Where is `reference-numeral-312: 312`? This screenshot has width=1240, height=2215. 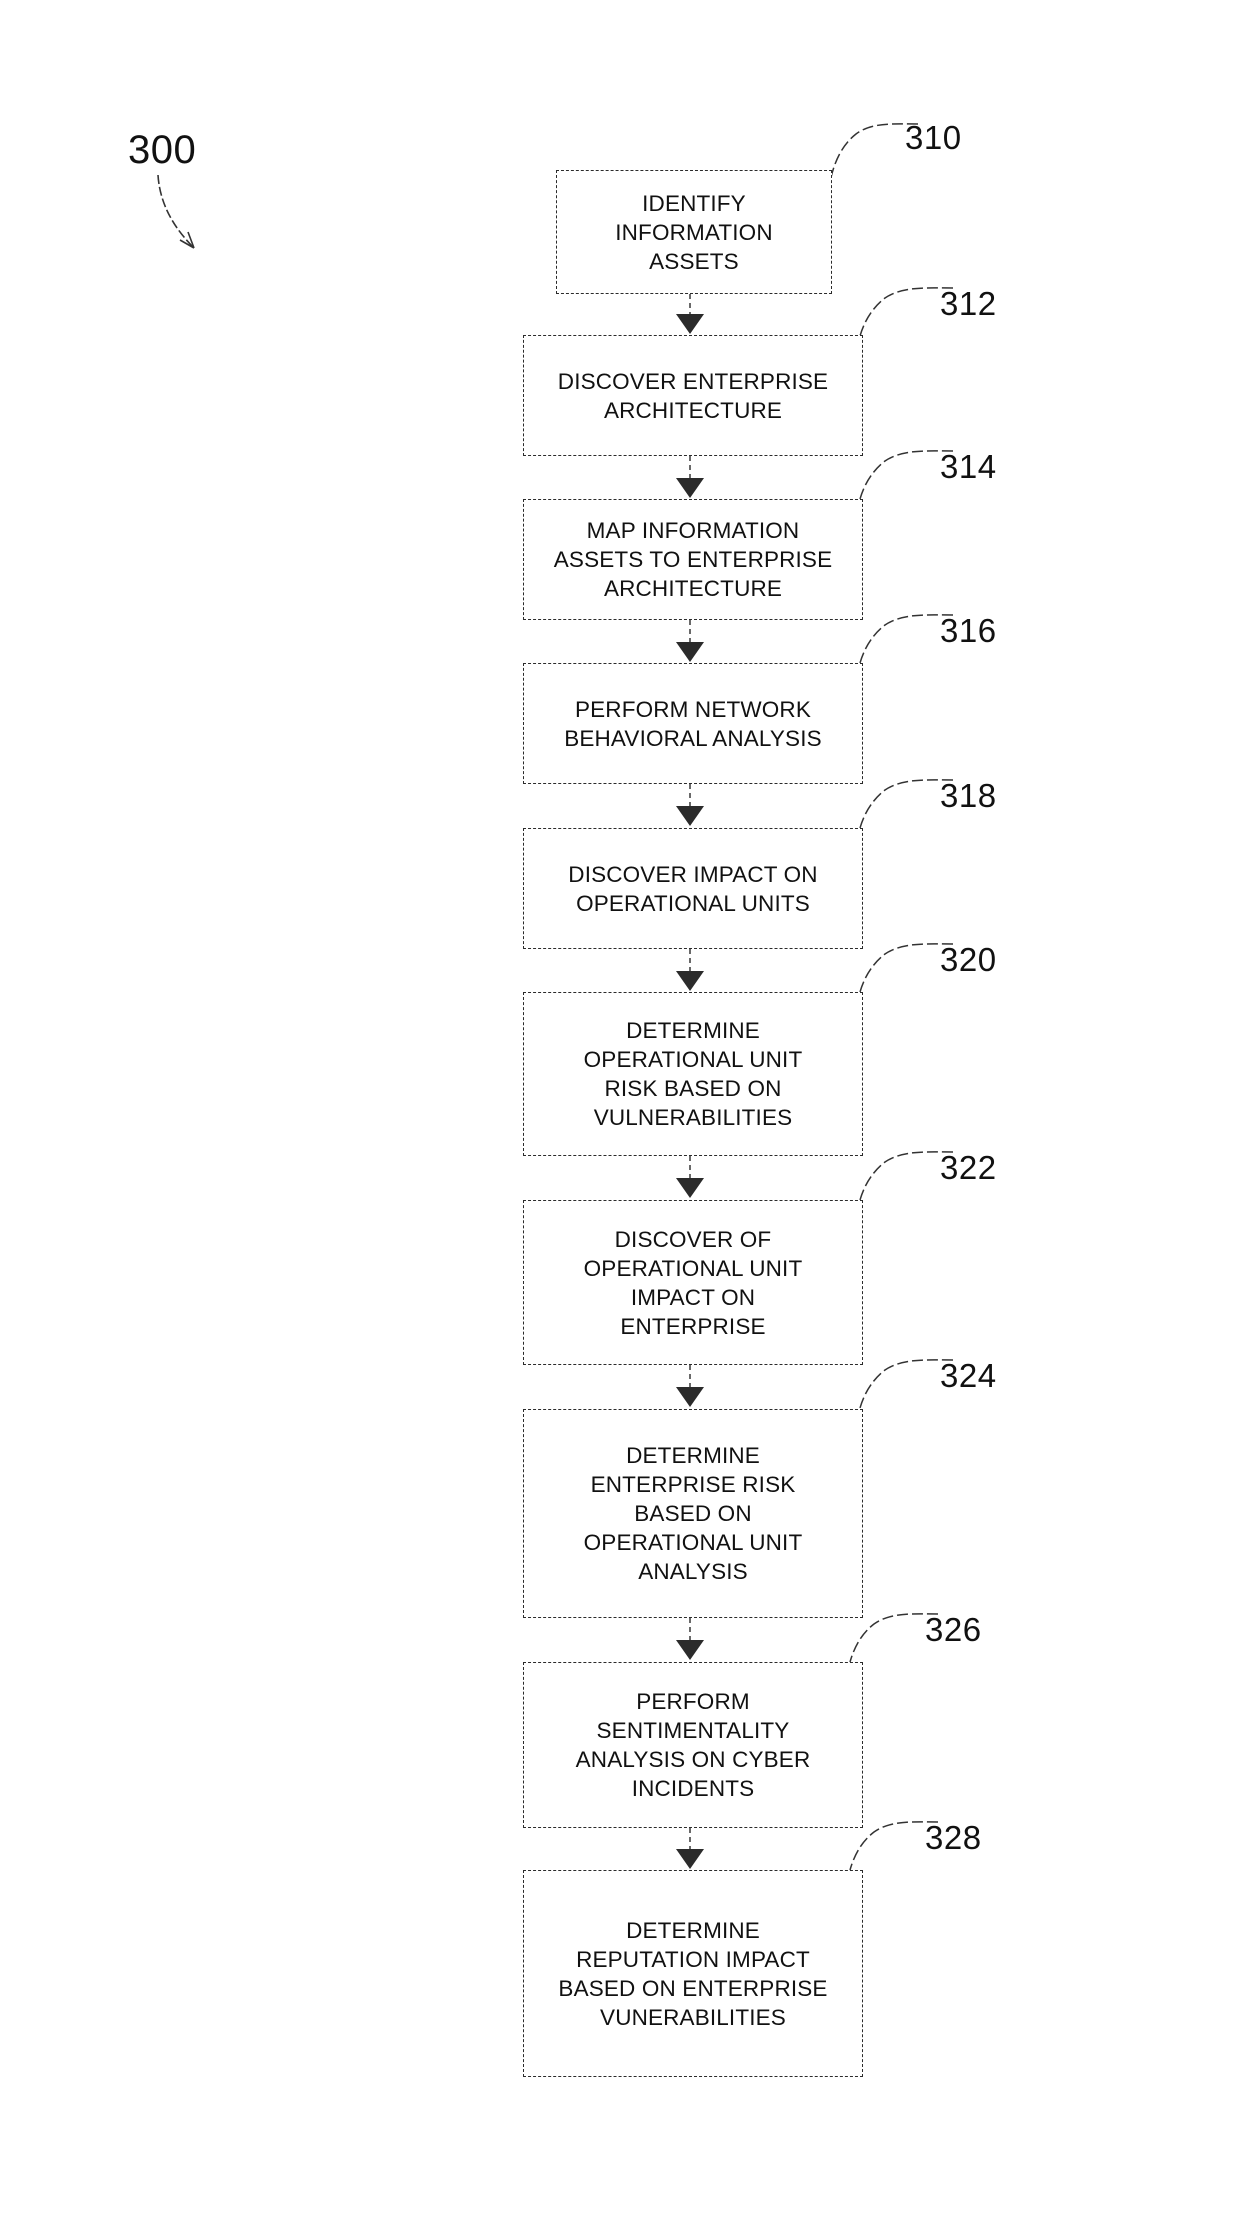 reference-numeral-312: 312 is located at coordinates (968, 303).